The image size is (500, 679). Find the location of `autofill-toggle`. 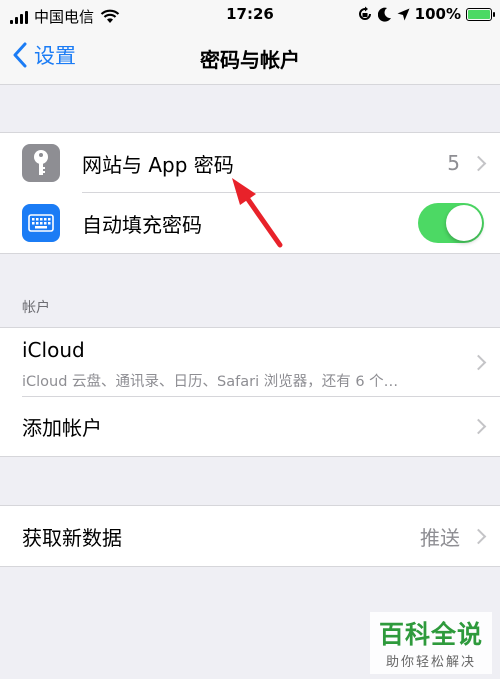

autofill-toggle is located at coordinates (451, 223).